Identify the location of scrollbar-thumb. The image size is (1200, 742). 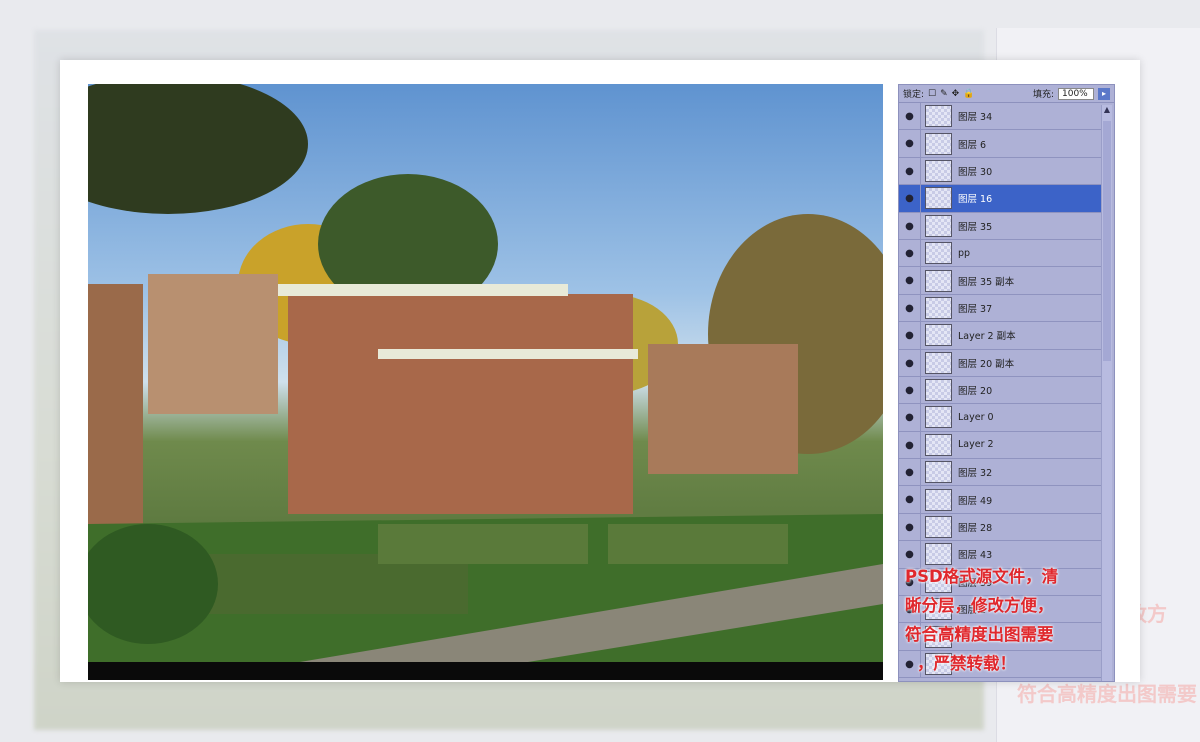
(1107, 241).